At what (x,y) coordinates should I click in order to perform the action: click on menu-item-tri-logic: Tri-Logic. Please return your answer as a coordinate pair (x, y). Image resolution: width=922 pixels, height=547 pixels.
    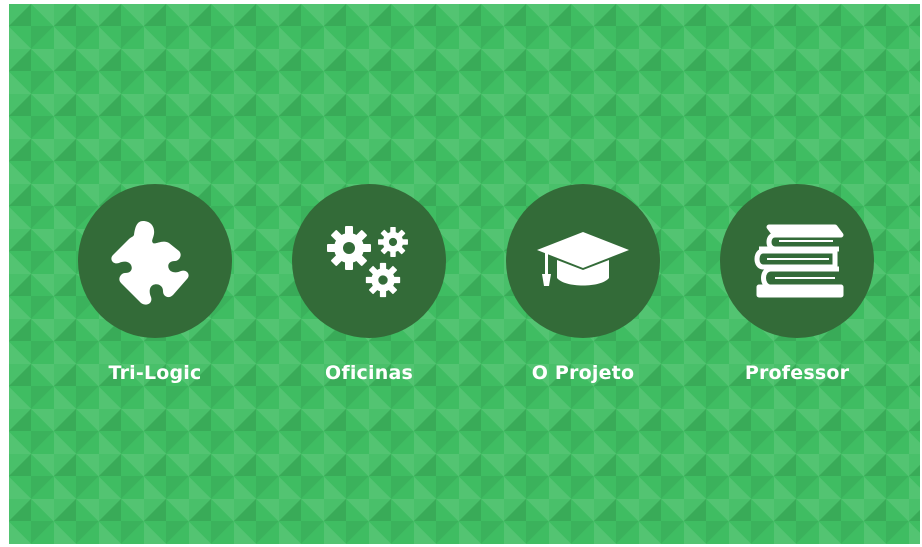
    Looking at the image, I should click on (155, 284).